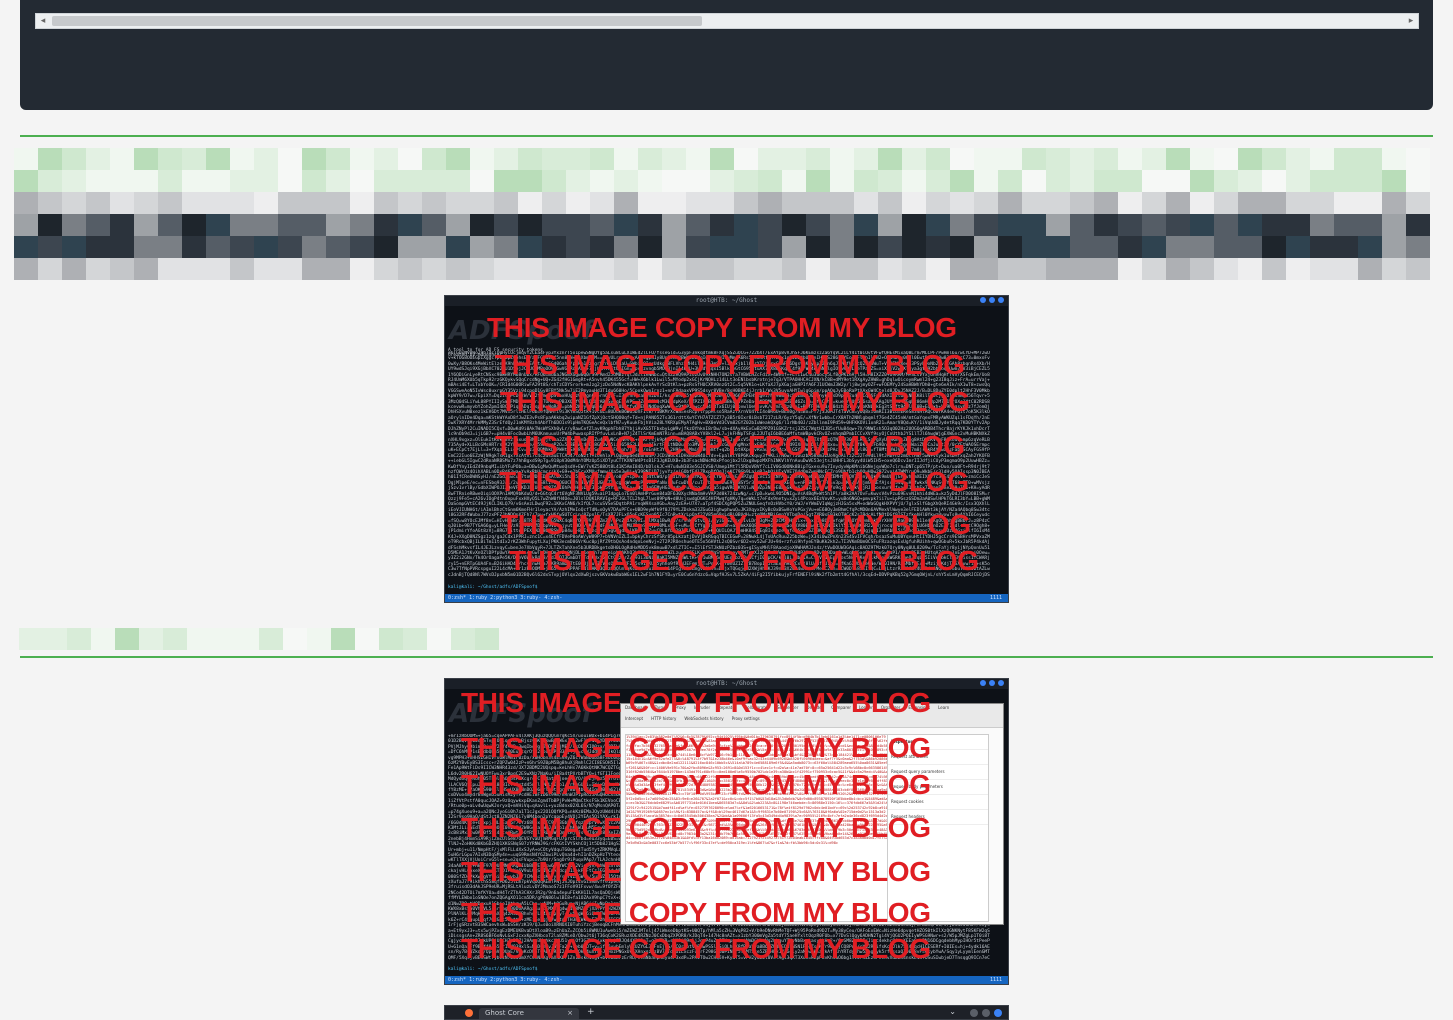  Describe the element at coordinates (841, 710) in the screenshot. I see `burp-menu-item: Comparer` at that location.